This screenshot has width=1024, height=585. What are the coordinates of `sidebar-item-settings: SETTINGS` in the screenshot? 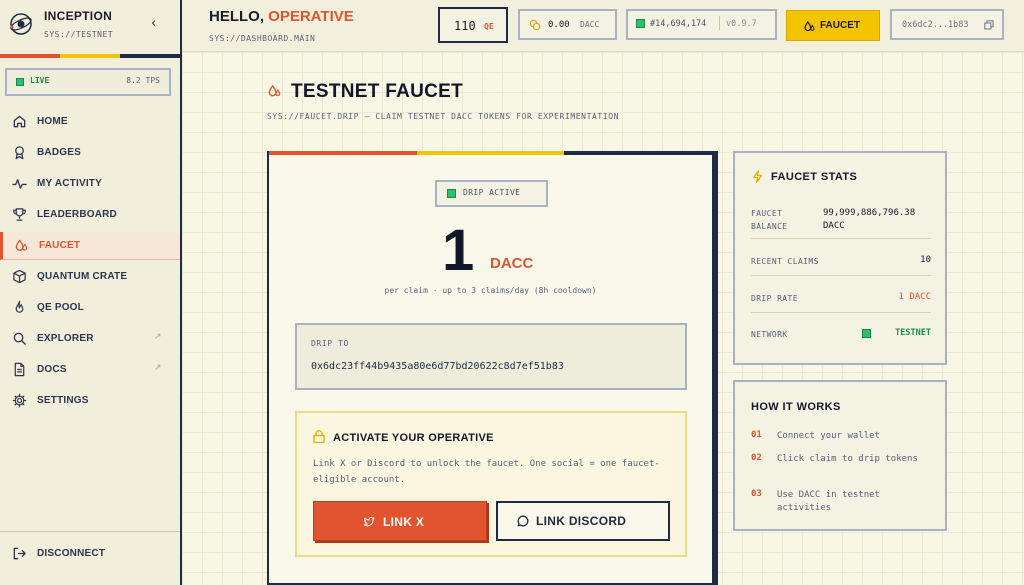 It's located at (90, 401).